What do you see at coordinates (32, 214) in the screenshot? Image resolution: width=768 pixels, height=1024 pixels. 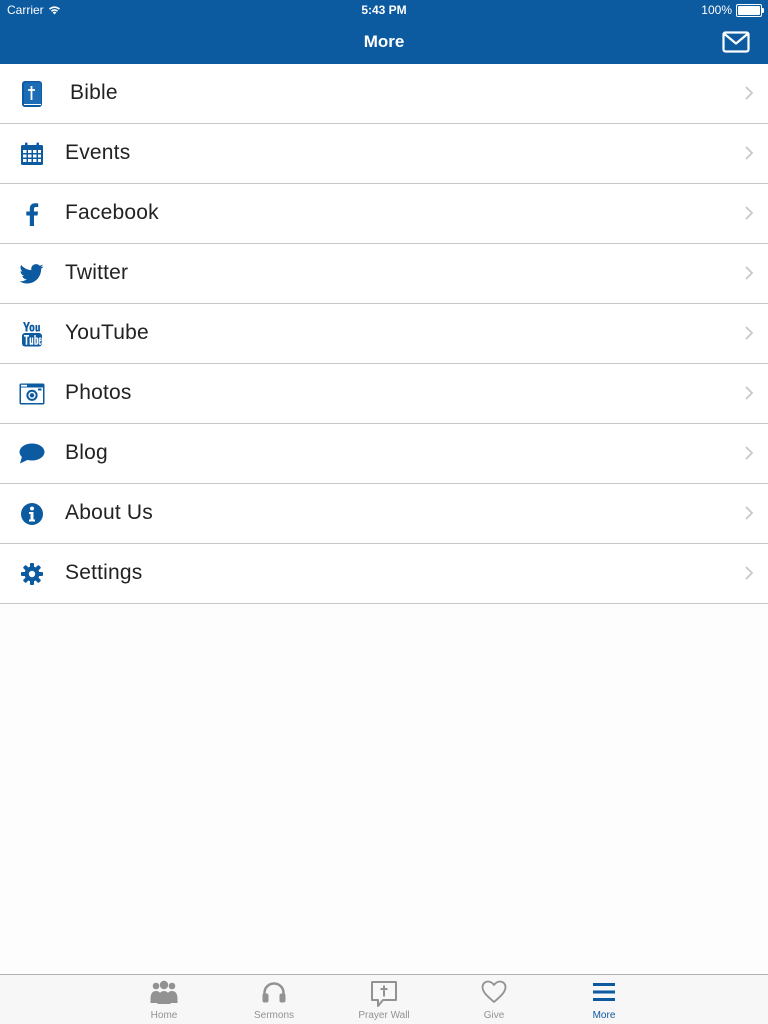 I see `facebook-icon` at bounding box center [32, 214].